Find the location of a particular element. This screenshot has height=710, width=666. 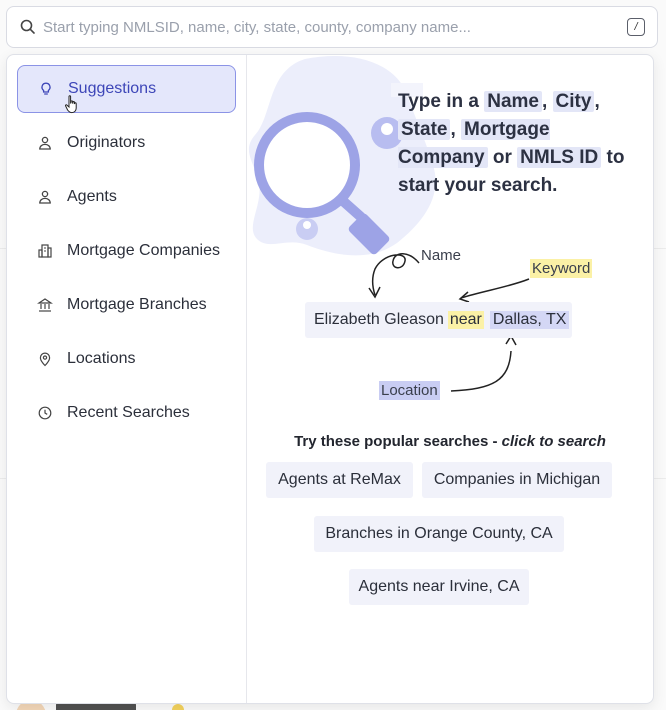

sidebar-item-mortgage-branches: Mortgage Branches is located at coordinates (126, 305).